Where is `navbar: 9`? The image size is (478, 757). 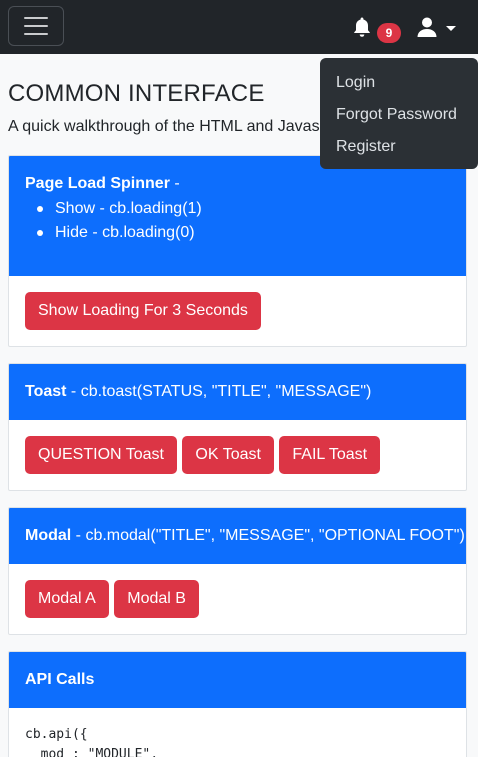 navbar: 9 is located at coordinates (239, 27).